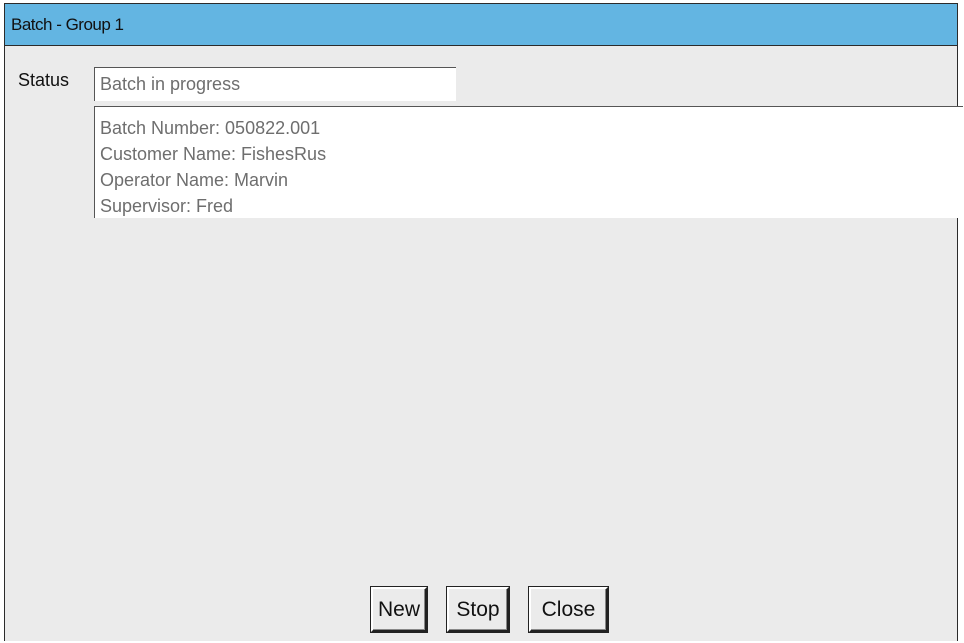 The width and height of the screenshot is (964, 643). I want to click on supervisor-line: Supervisor: Fred, so click(167, 206).